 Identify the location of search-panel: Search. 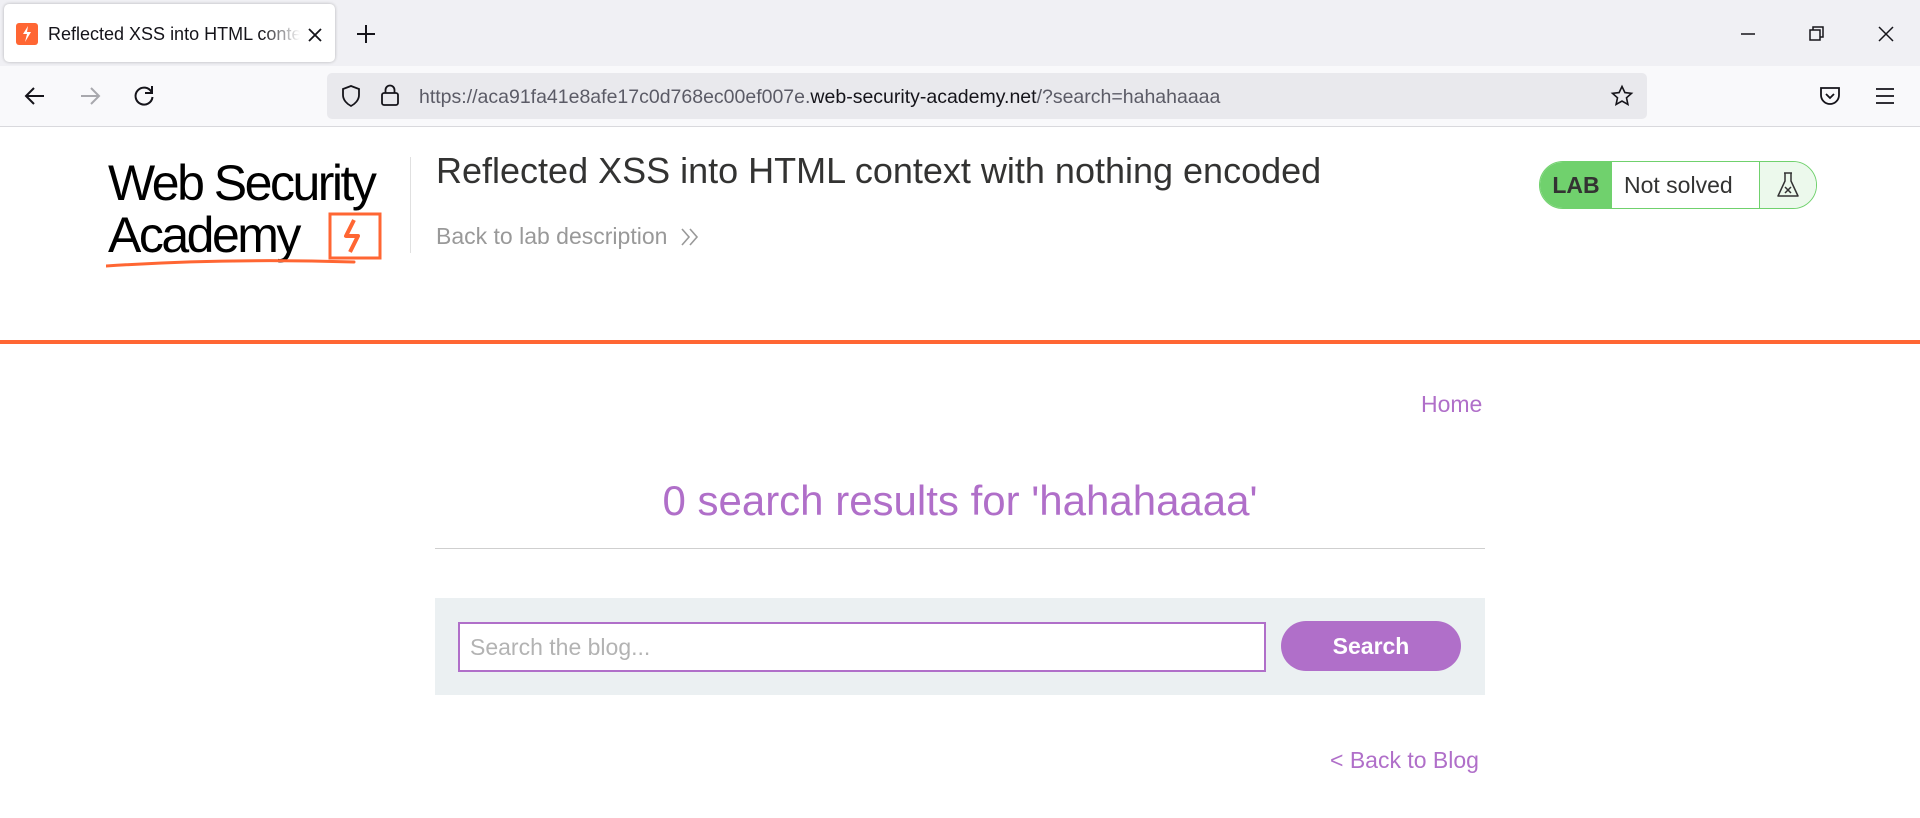
(960, 646).